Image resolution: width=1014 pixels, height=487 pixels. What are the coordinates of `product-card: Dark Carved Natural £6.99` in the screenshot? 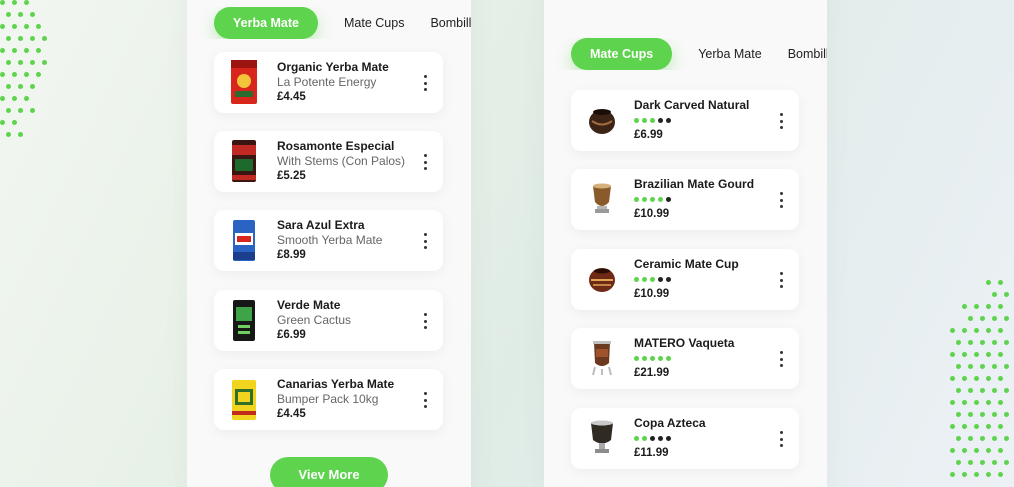 It's located at (685, 120).